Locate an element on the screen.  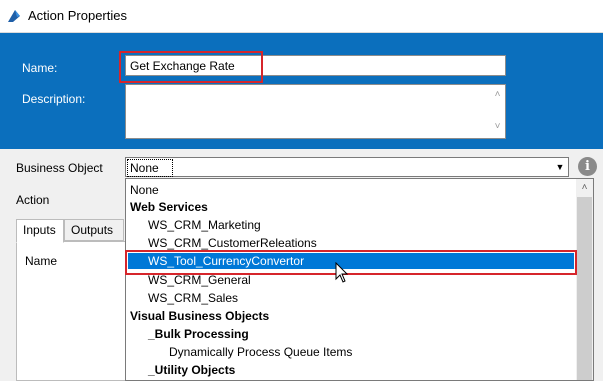
business-object-combo: None ▼ is located at coordinates (347, 167).